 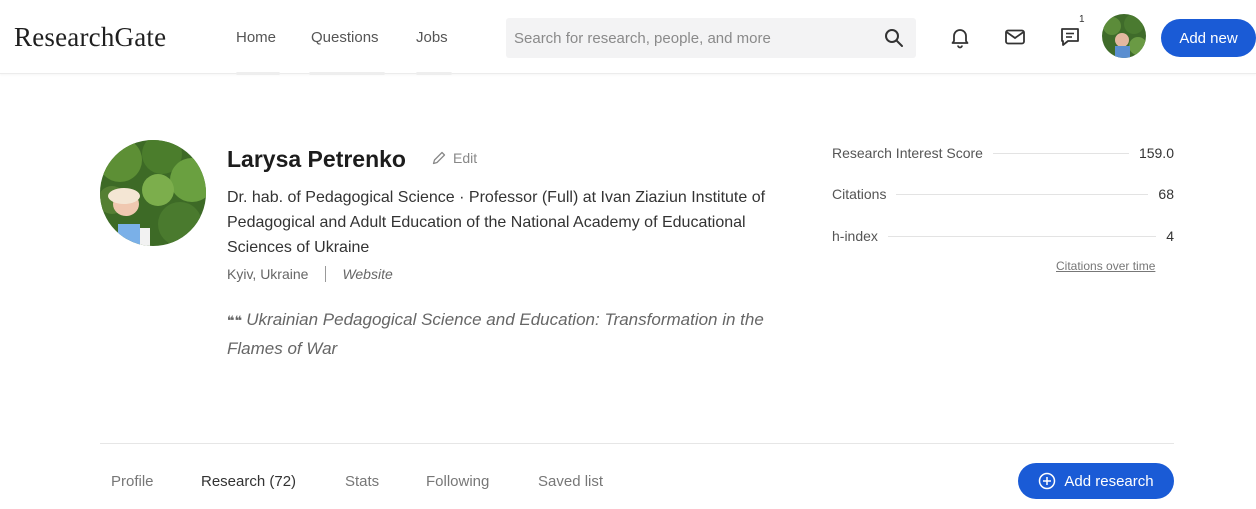 I want to click on nav-questions: Questions, so click(x=345, y=37).